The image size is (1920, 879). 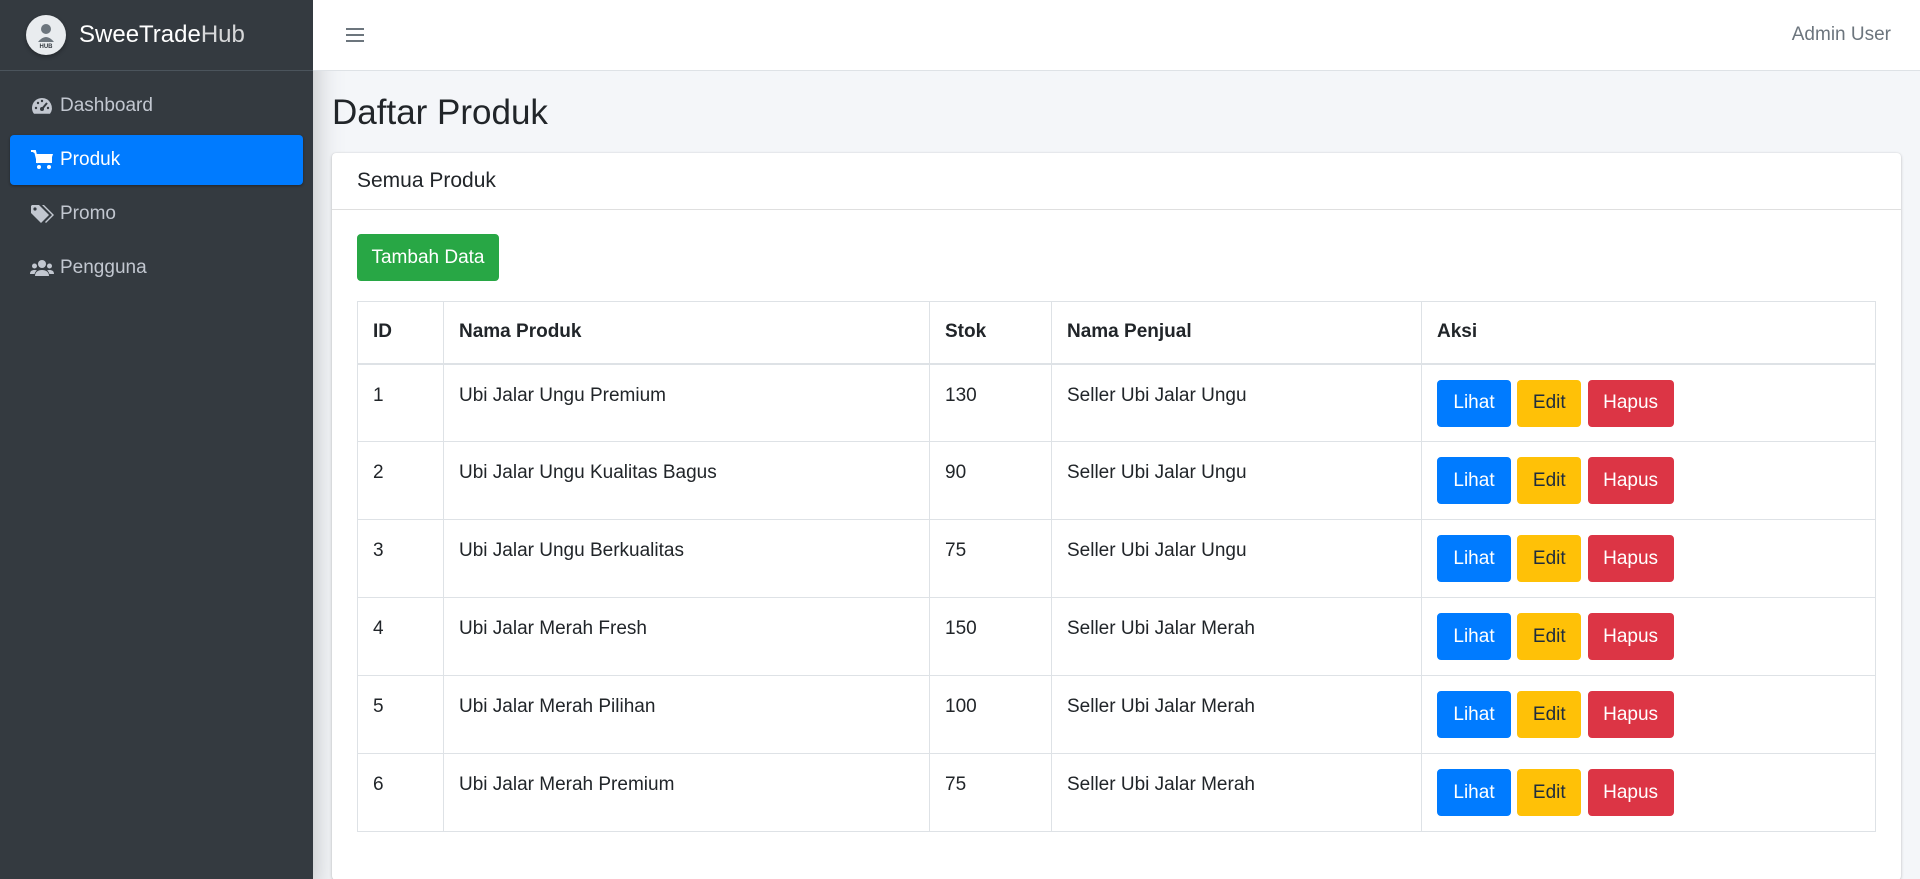 What do you see at coordinates (428, 257) in the screenshot?
I see `add-data-button: Tambah Data` at bounding box center [428, 257].